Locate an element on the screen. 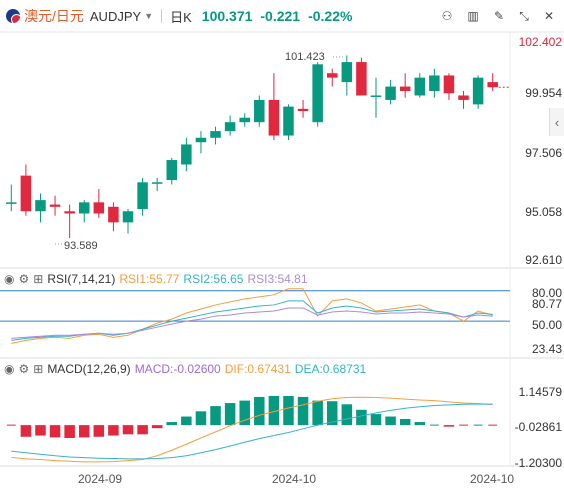  x-axis-label: 2024-09 is located at coordinates (100, 479).